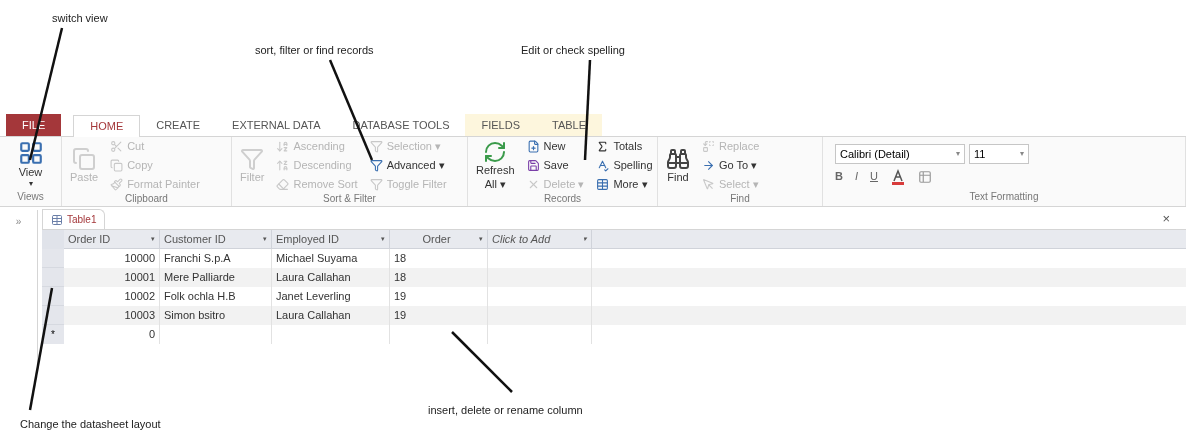  I want to click on spelling-icon, so click(603, 165).